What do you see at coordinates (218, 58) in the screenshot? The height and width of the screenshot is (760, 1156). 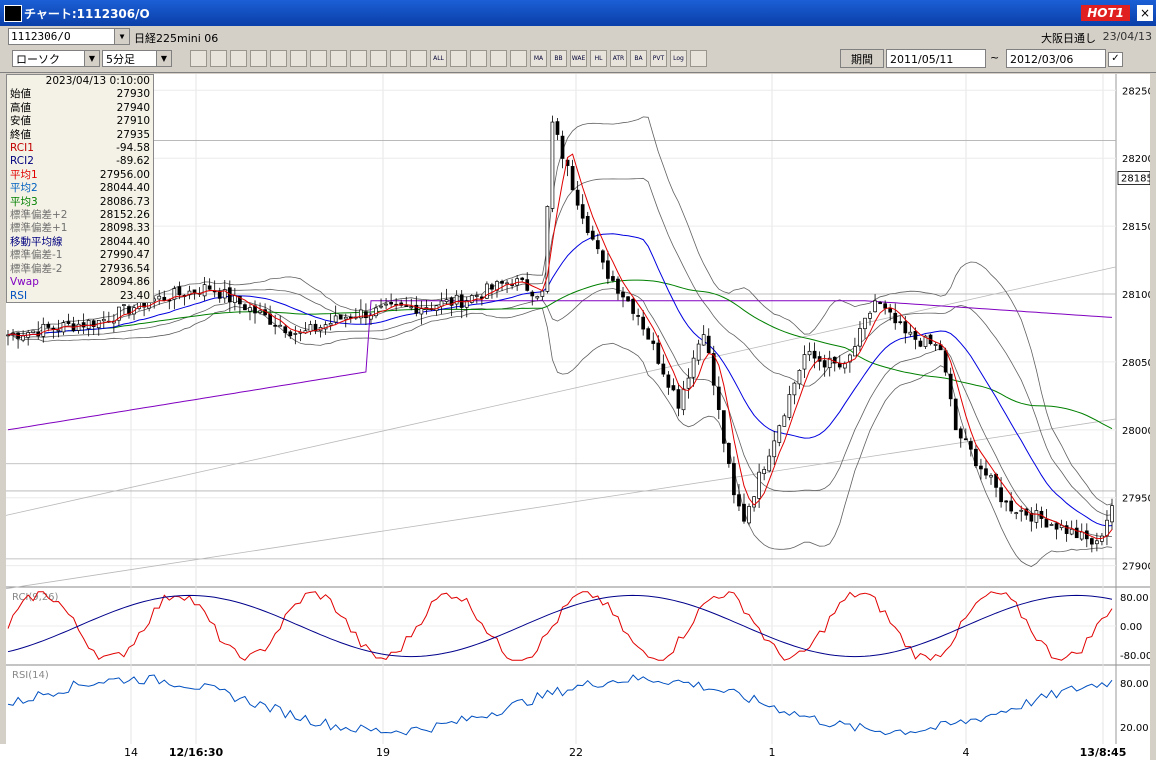 I see `grid-icon` at bounding box center [218, 58].